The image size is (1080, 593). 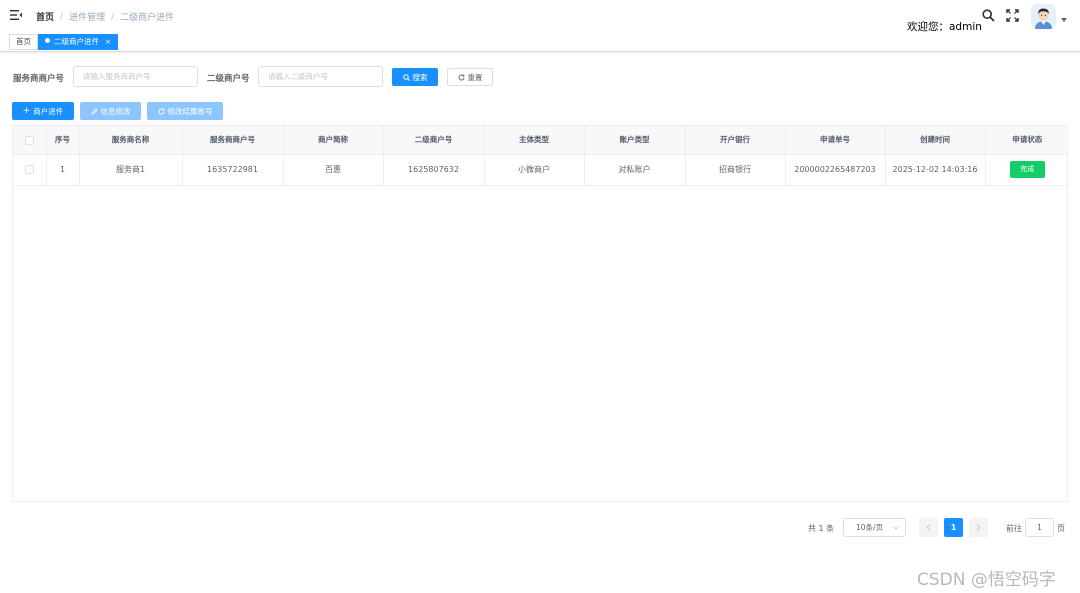 I want to click on tag-active-label: 二级商户进件, so click(x=76, y=41).